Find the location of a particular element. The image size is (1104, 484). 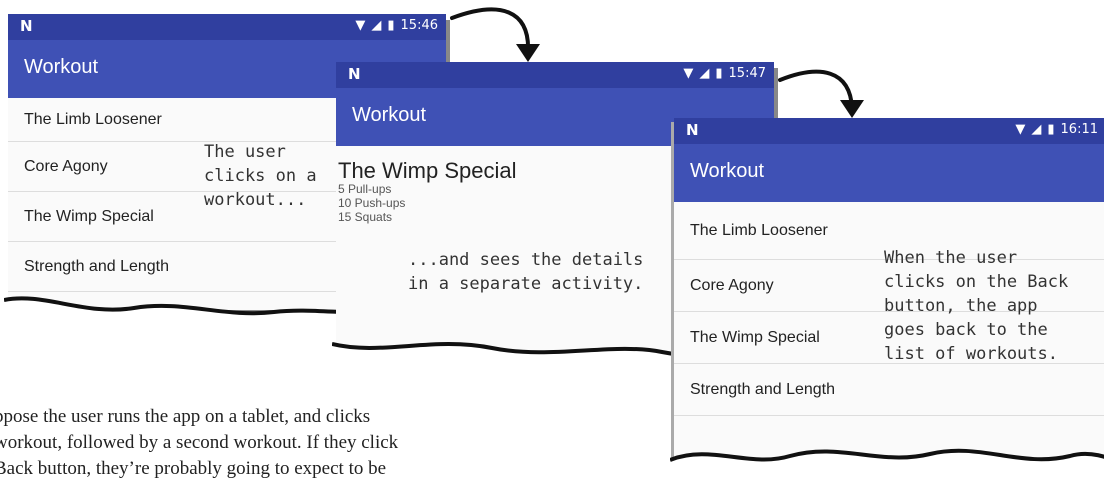

status-time: 15:47 is located at coordinates (747, 73).